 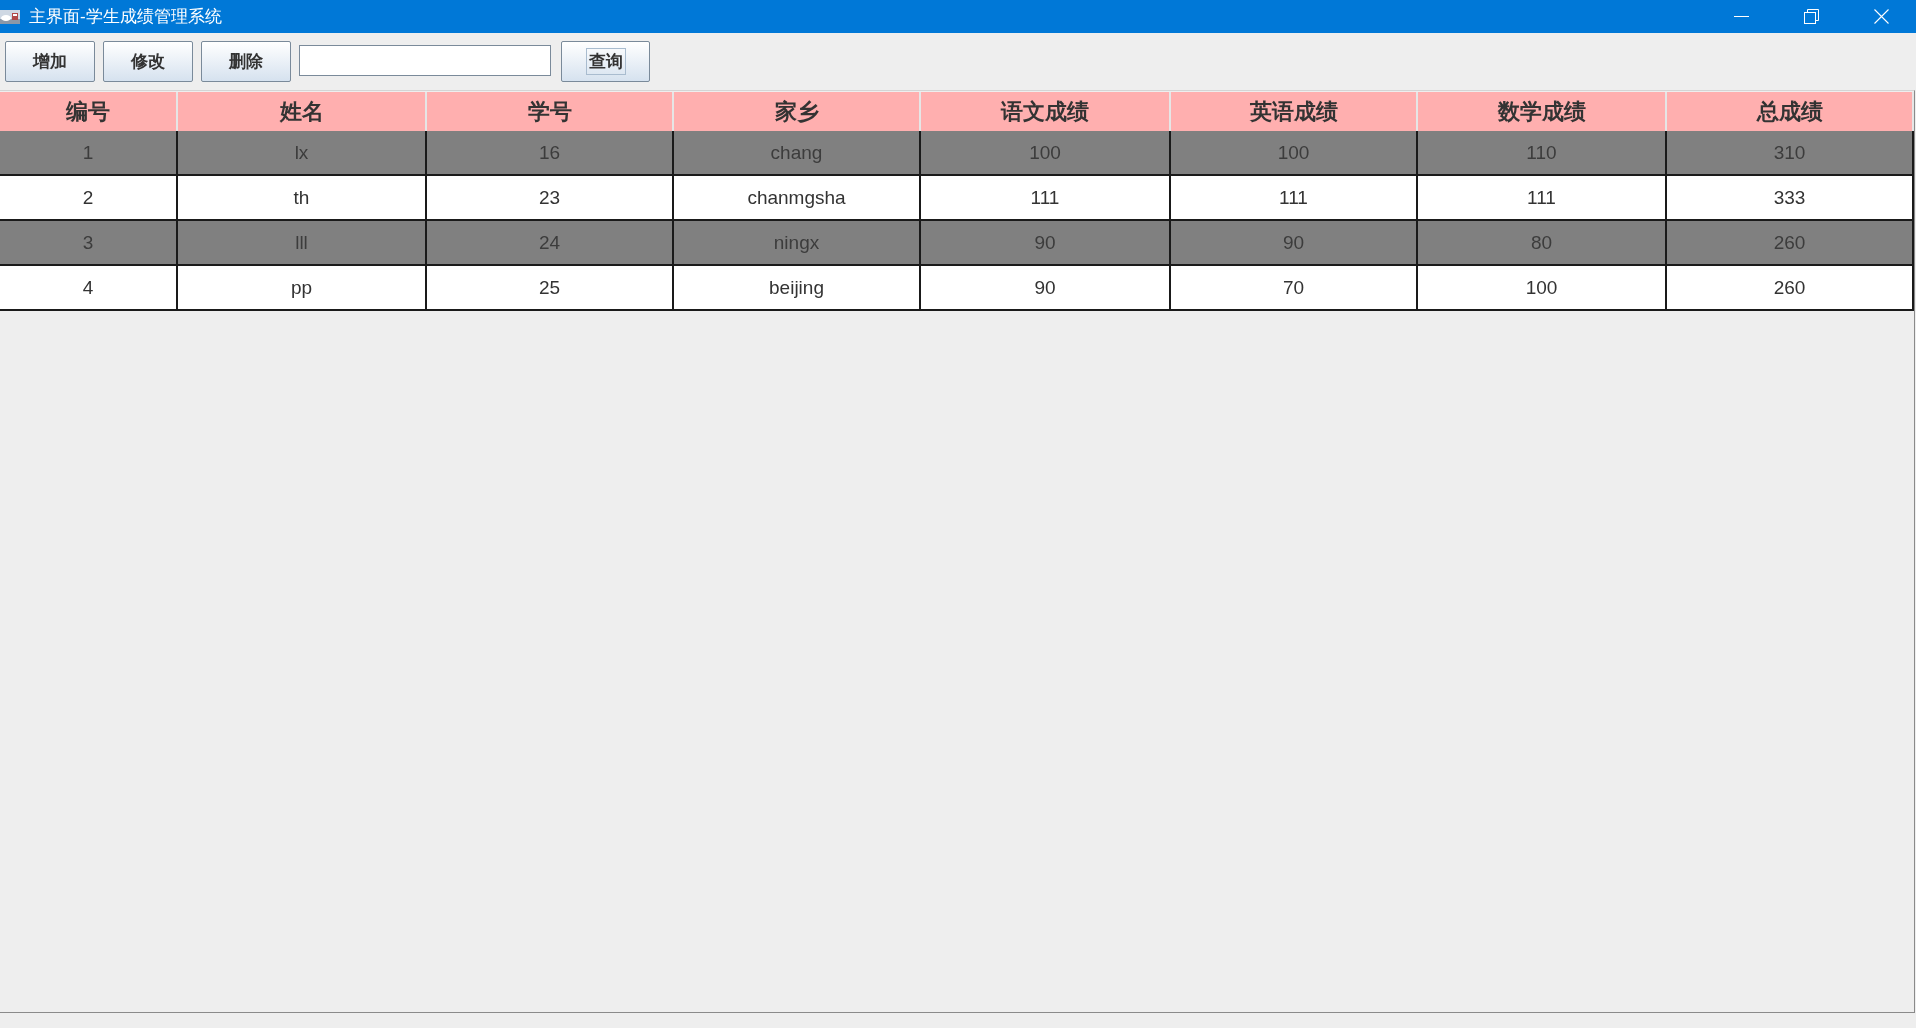 I want to click on toolbar-button: 删除, so click(x=246, y=61).